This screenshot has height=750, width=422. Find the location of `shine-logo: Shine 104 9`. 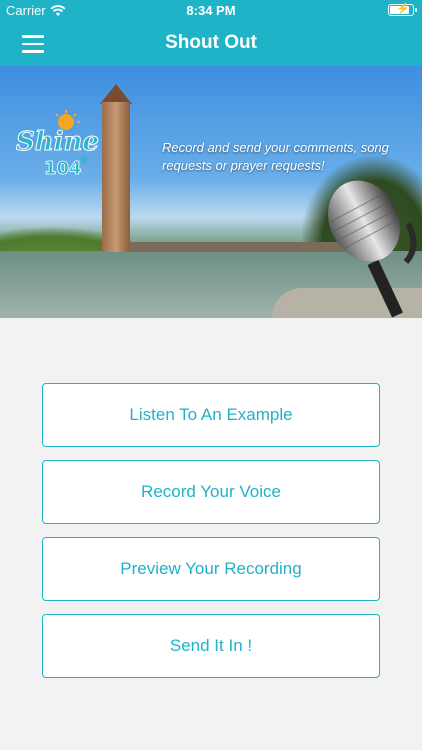

shine-logo: Shine 104 9 is located at coordinates (58, 144).